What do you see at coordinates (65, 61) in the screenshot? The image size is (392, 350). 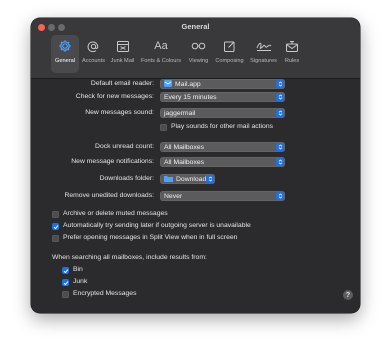 I see `tab-label: General` at bounding box center [65, 61].